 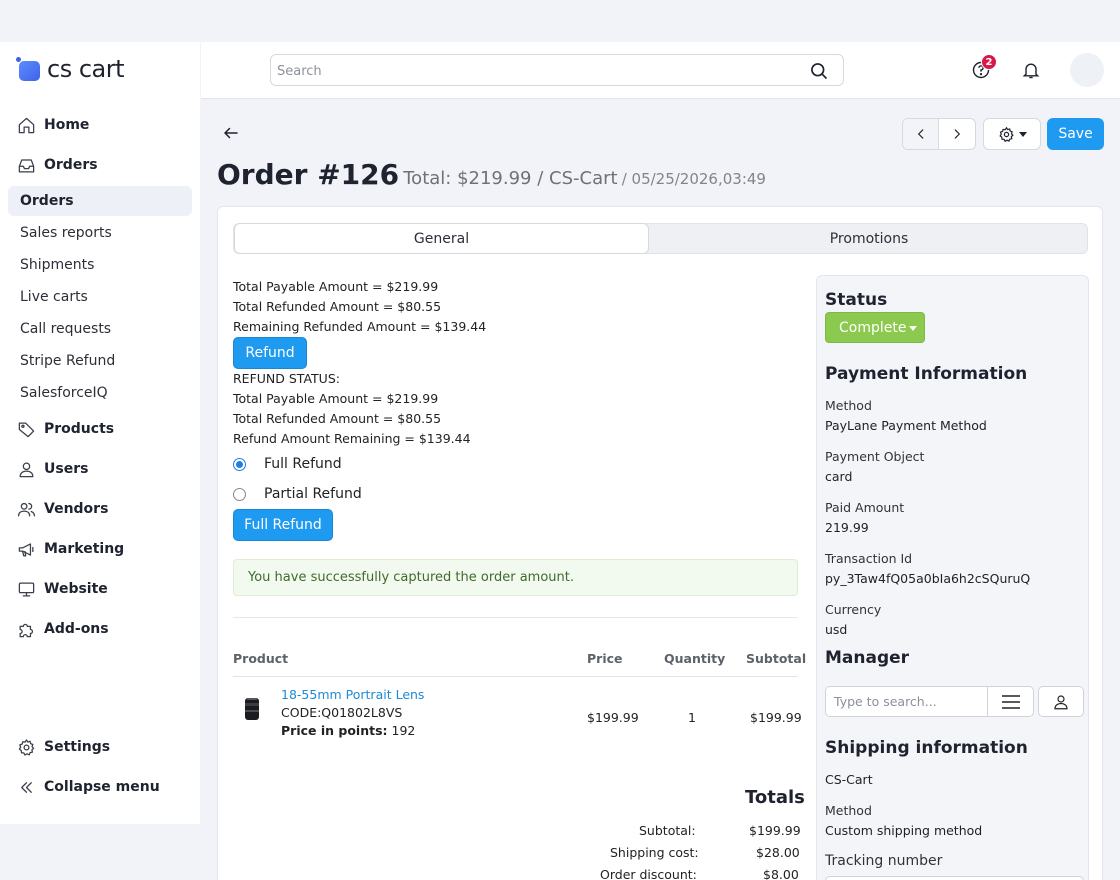 I want to click on full-refund-radio, so click(x=239, y=464).